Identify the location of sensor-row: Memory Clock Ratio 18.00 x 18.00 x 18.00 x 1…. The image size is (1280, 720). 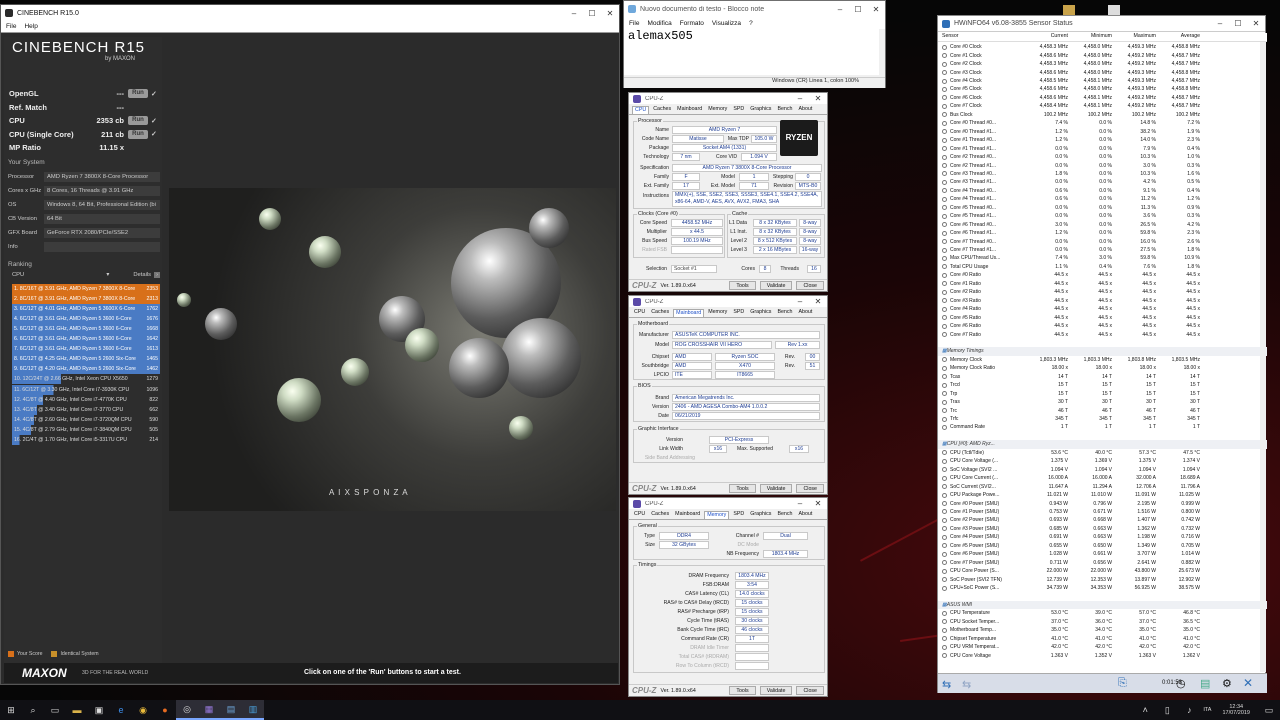
(1102, 368).